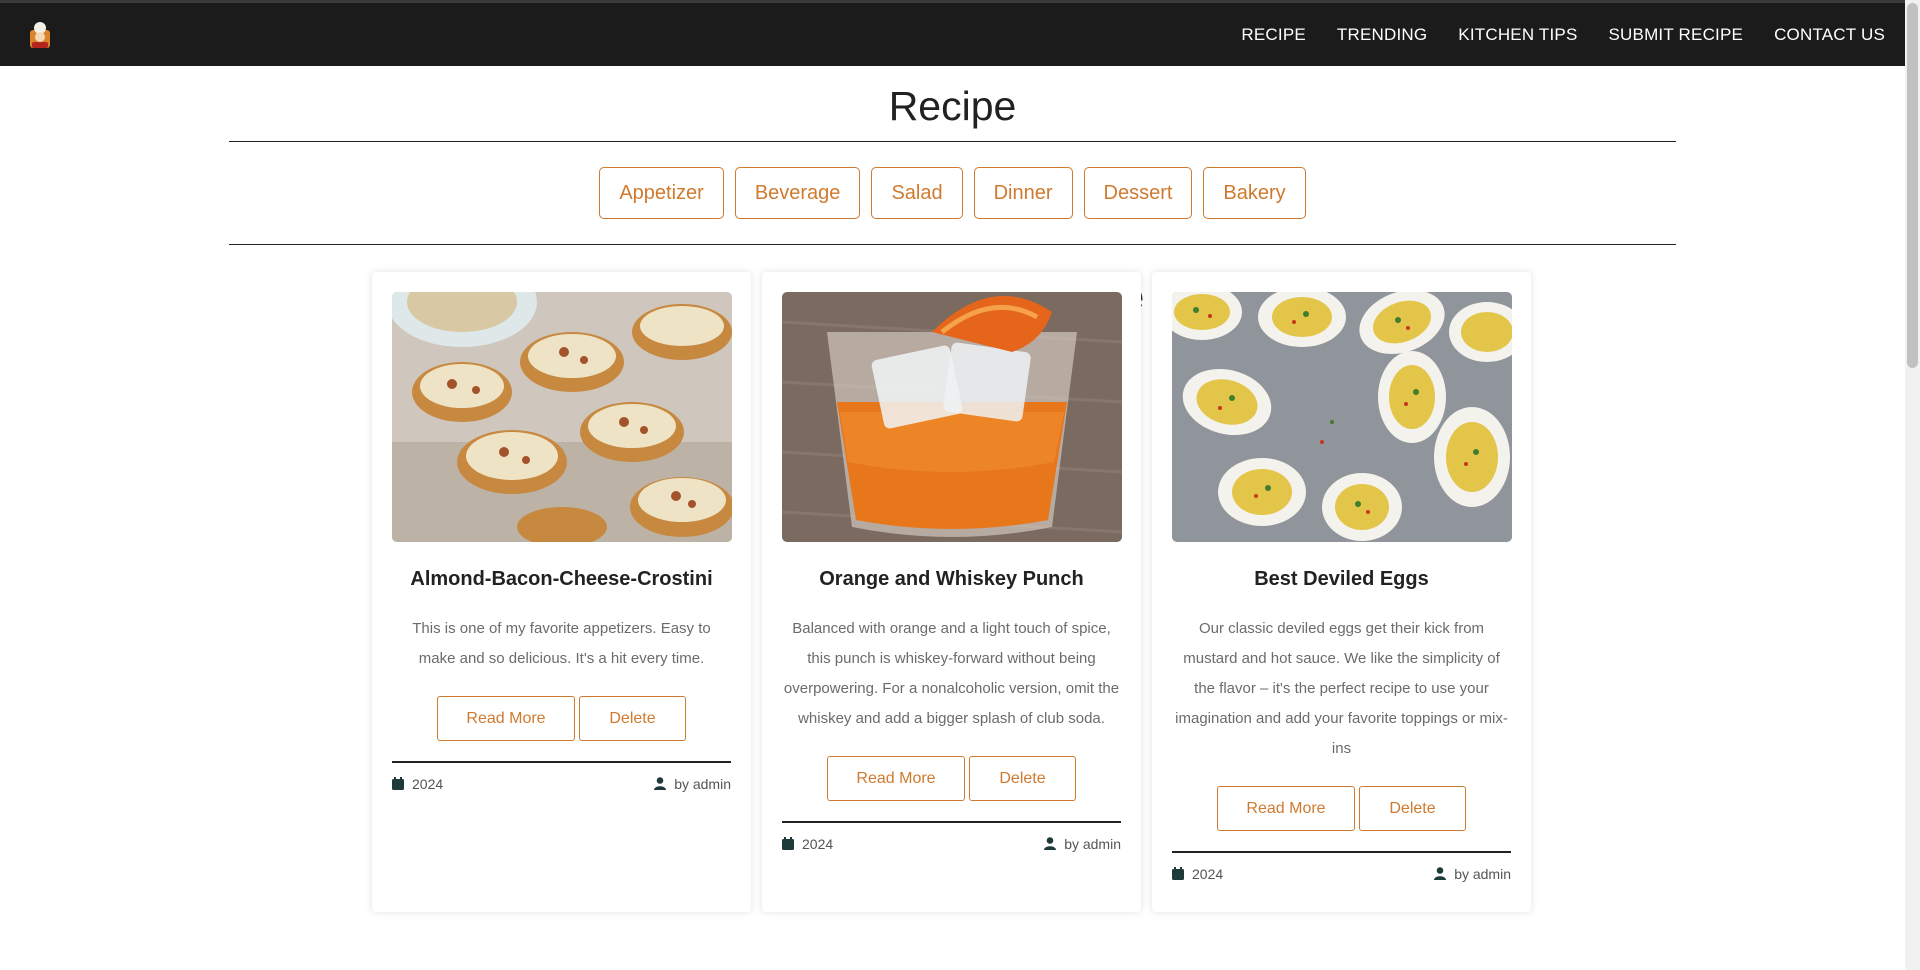  What do you see at coordinates (951, 579) in the screenshot?
I see `recipe-title: Orange and Whiskey Punch` at bounding box center [951, 579].